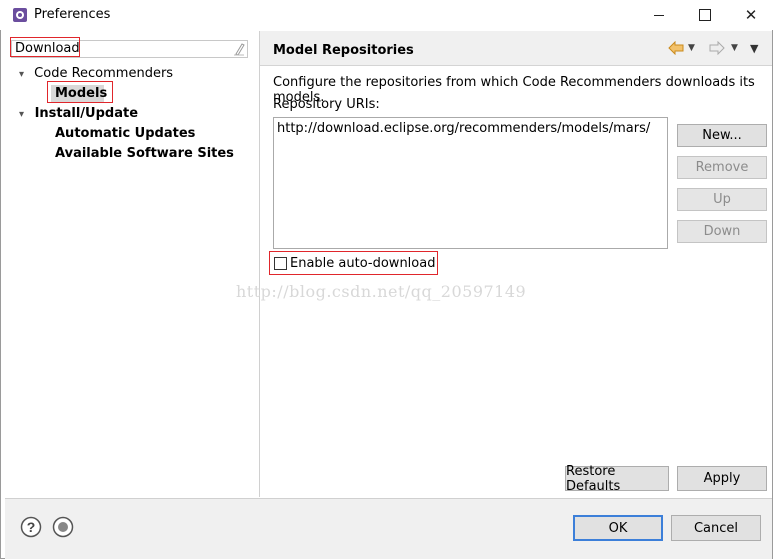  I want to click on close-button: ✕, so click(751, 15).